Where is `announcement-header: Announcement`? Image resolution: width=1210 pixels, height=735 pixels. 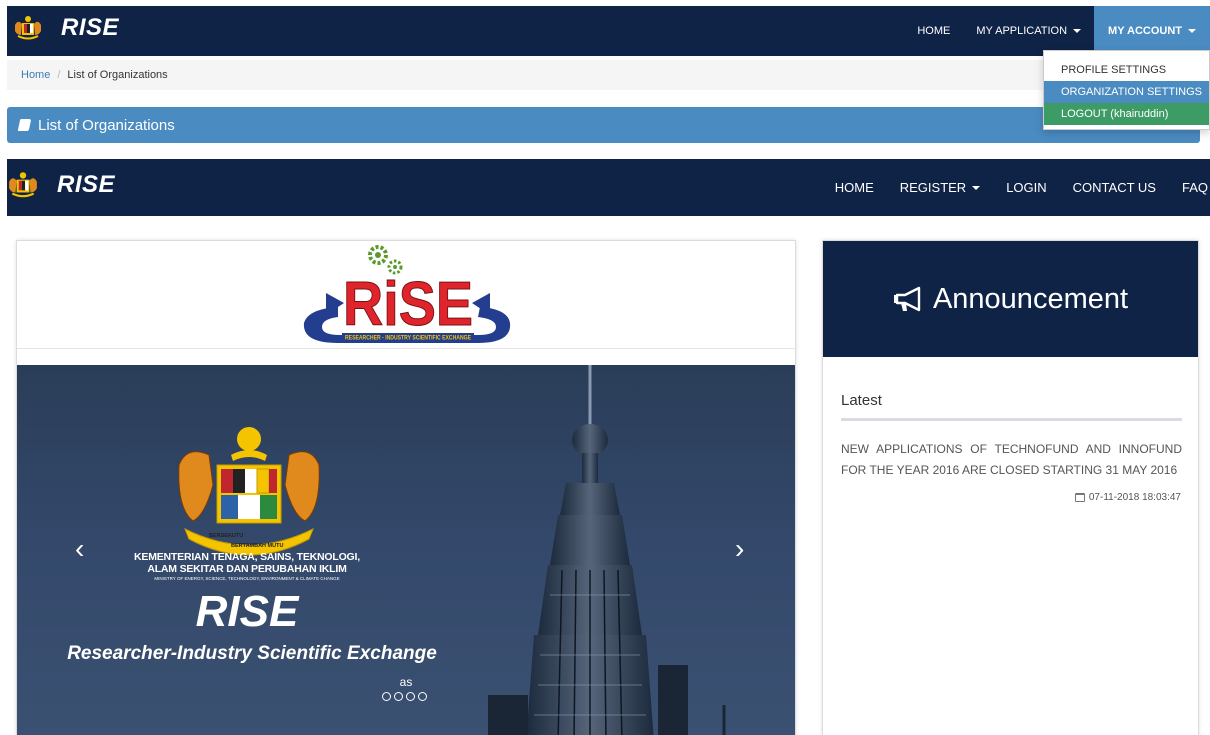
announcement-header: Announcement is located at coordinates (1010, 299).